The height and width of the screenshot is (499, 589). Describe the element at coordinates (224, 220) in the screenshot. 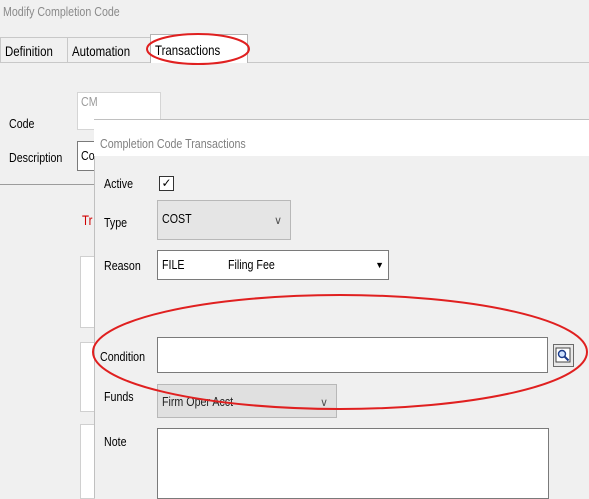

I see `type-select: COST ∨` at that location.